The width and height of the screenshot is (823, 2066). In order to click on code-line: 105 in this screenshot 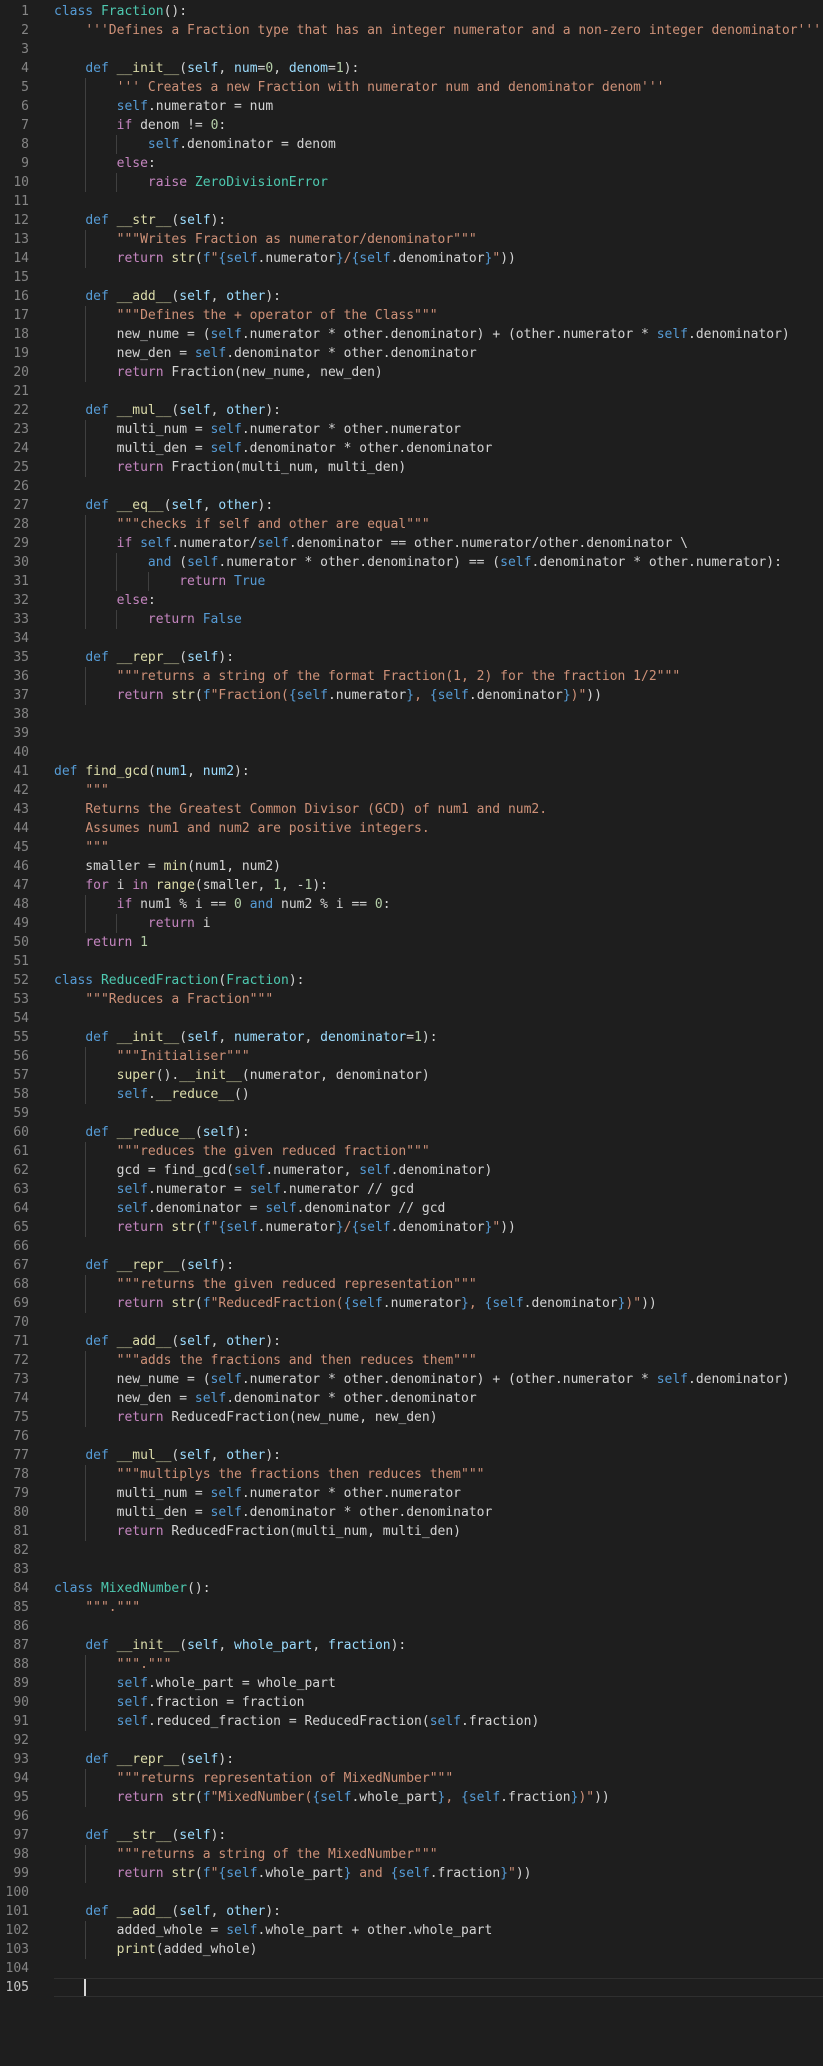, I will do `click(411, 1987)`.